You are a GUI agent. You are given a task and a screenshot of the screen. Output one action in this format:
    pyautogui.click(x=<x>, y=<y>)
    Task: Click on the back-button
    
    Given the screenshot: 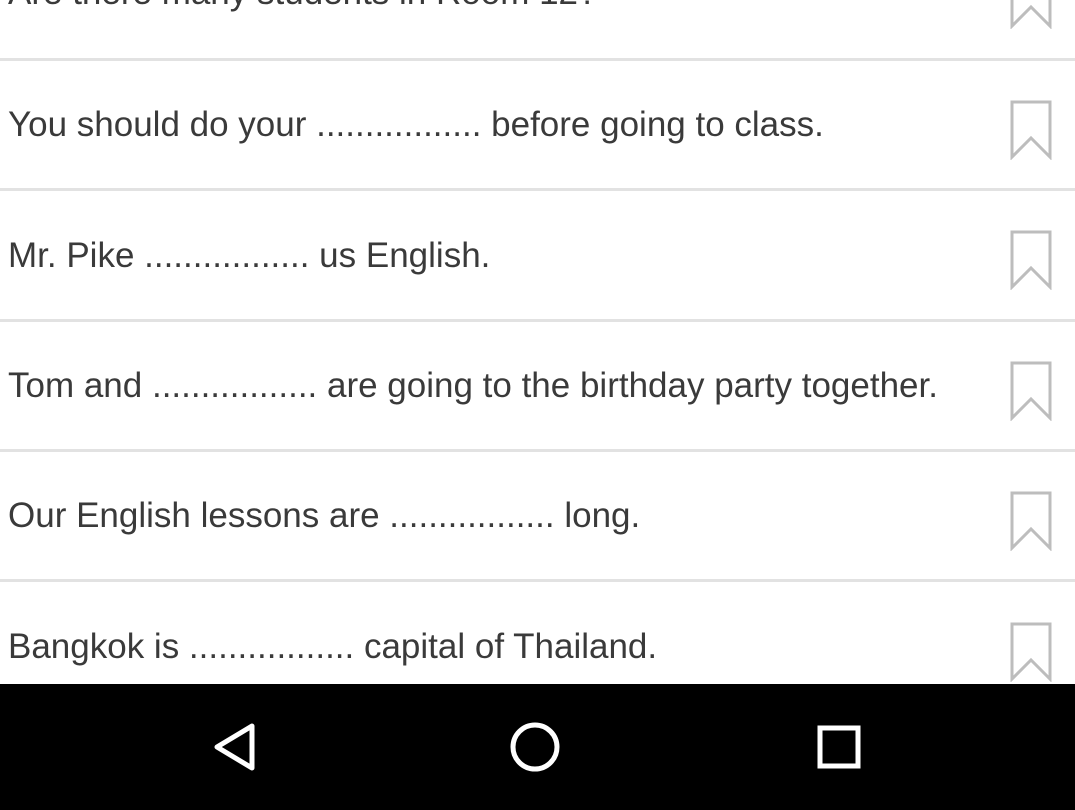 What is the action you would take?
    pyautogui.click(x=235, y=747)
    